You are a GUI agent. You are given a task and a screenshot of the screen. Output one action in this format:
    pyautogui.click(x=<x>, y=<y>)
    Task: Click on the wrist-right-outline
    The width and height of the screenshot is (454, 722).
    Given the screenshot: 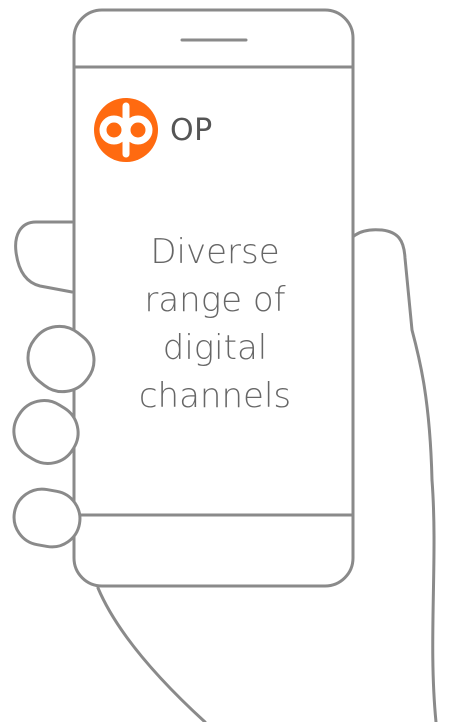 What is the action you would take?
    pyautogui.click(x=434, y=600)
    